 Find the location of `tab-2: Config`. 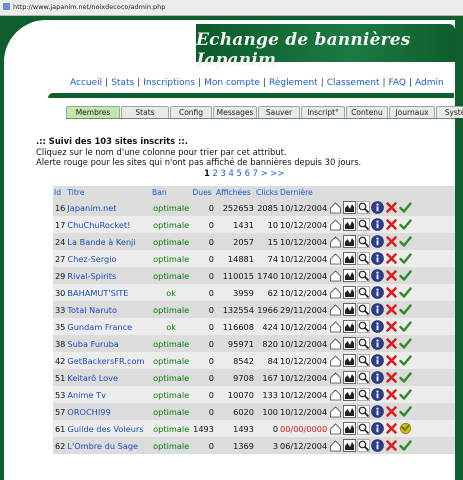

tab-2: Config is located at coordinates (191, 112).